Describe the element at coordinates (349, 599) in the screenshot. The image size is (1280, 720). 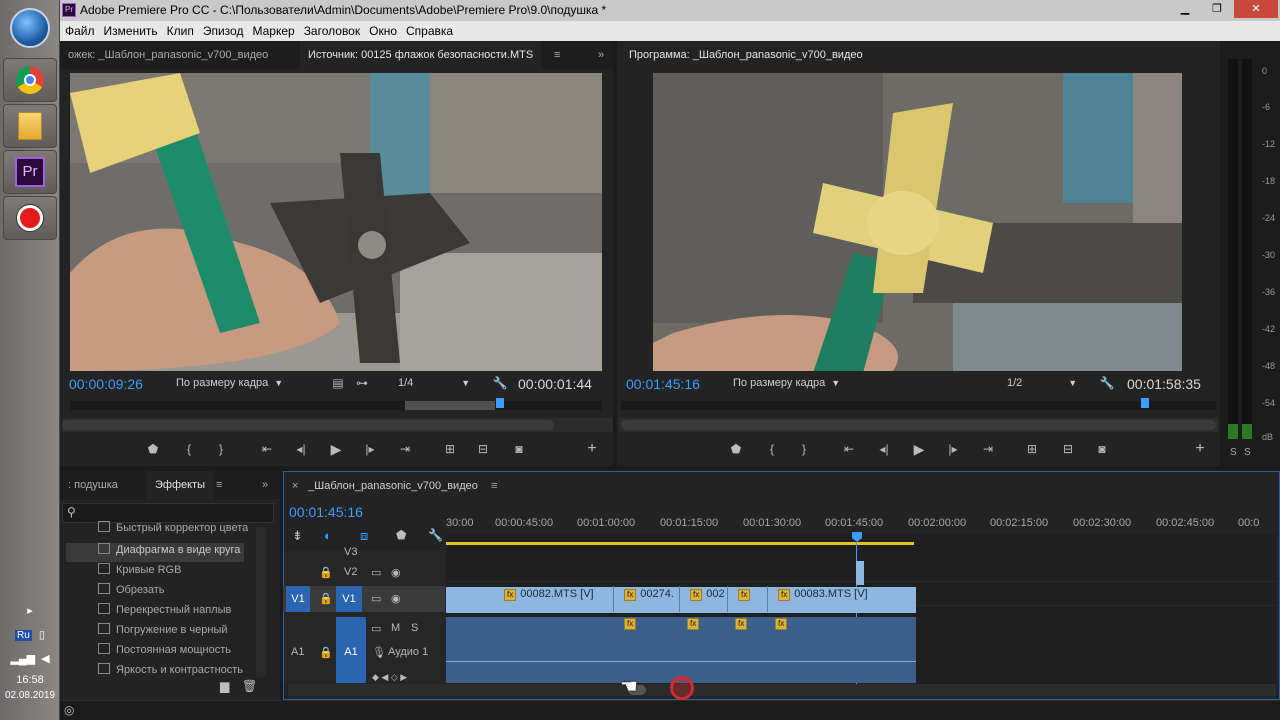
I see `v1-target-track: V1` at that location.